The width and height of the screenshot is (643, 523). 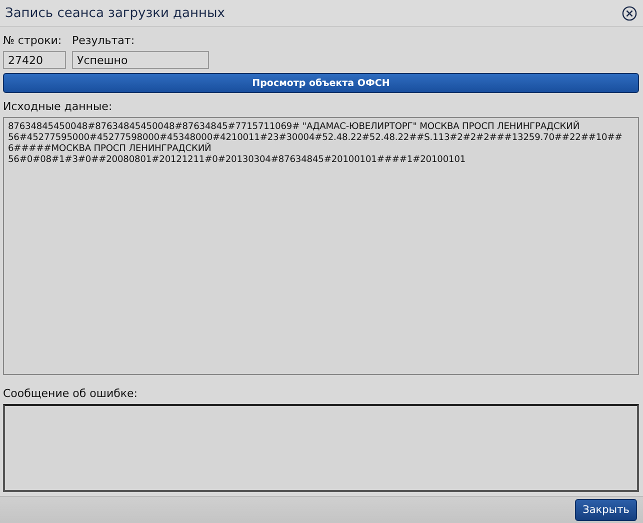 I want to click on close-icon, so click(x=629, y=13).